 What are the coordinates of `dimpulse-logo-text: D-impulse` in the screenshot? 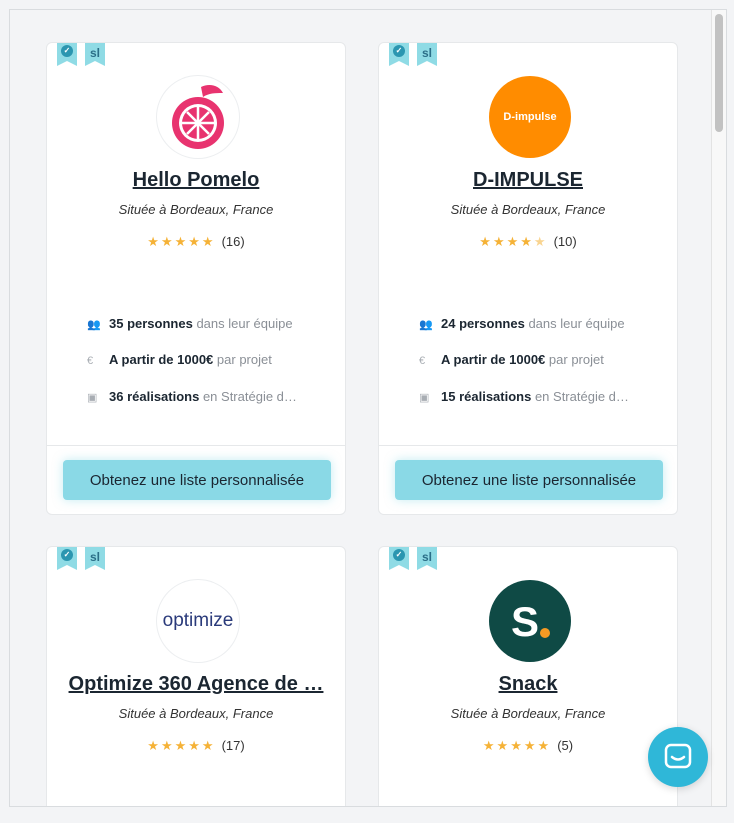 It's located at (530, 117).